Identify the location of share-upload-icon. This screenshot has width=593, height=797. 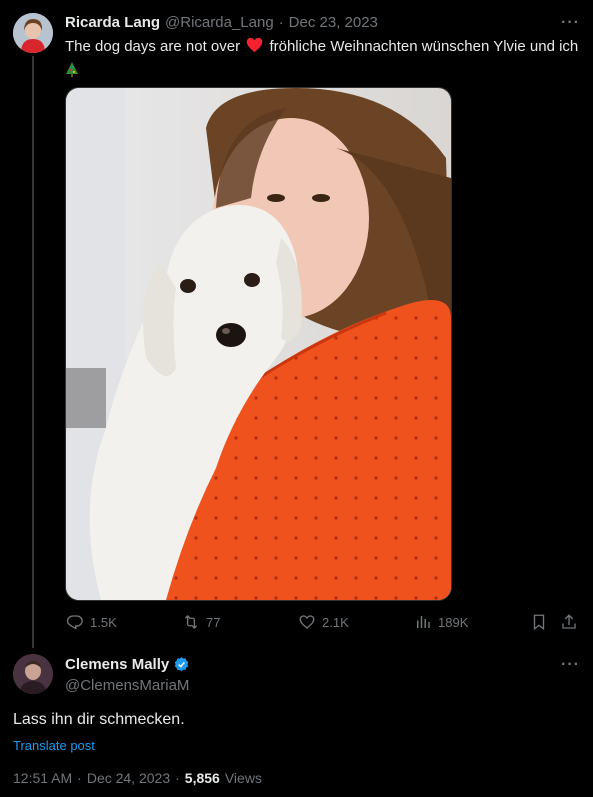
(569, 621).